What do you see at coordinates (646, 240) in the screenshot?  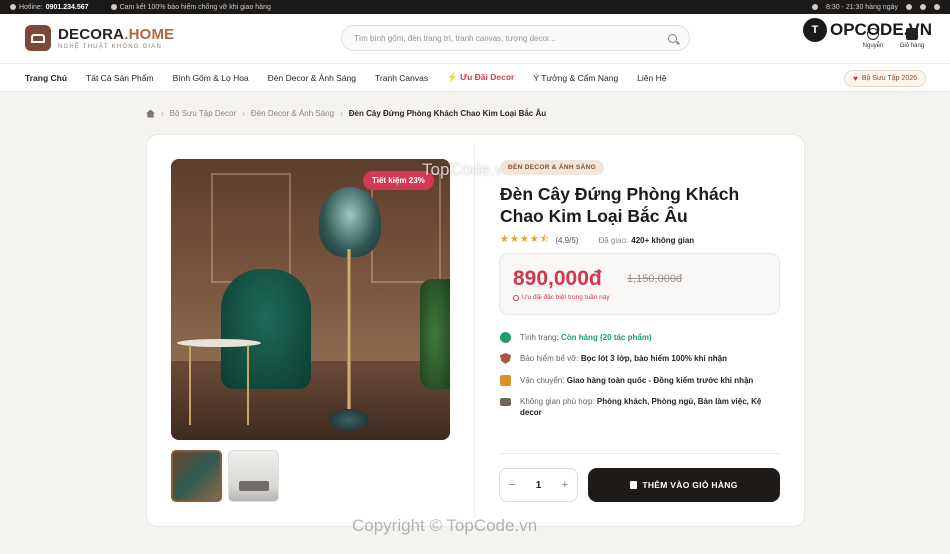 I see `sold-count: Đã giao: 420+ không gian` at bounding box center [646, 240].